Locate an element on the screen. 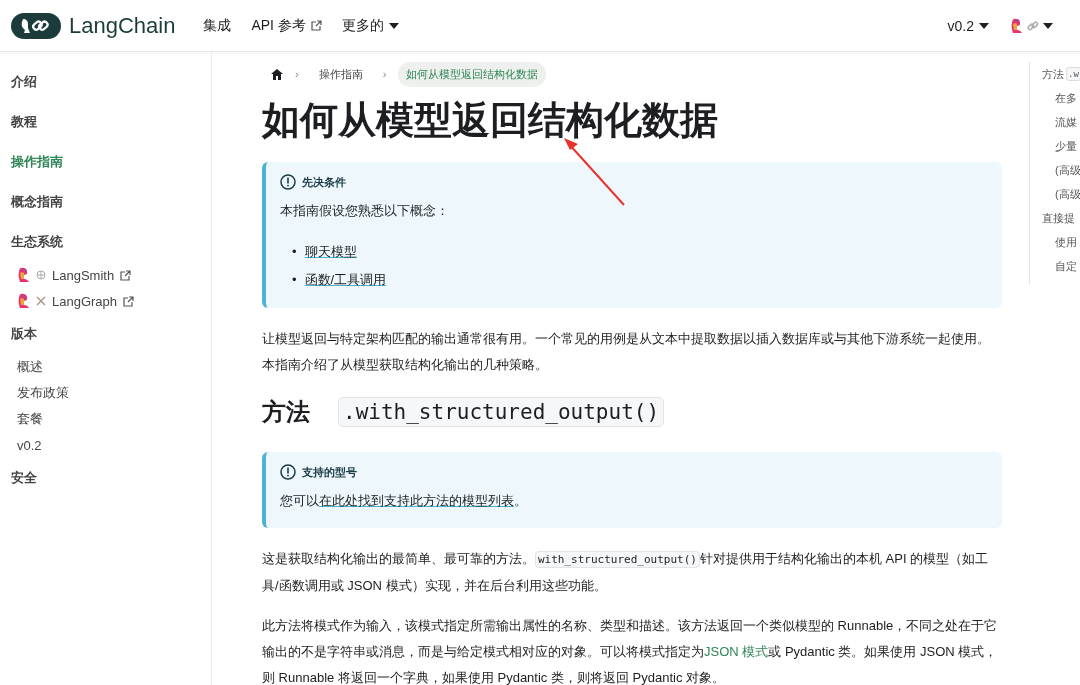 Image resolution: width=1080 pixels, height=685 pixels. nav-link: API 参考 is located at coordinates (286, 25).